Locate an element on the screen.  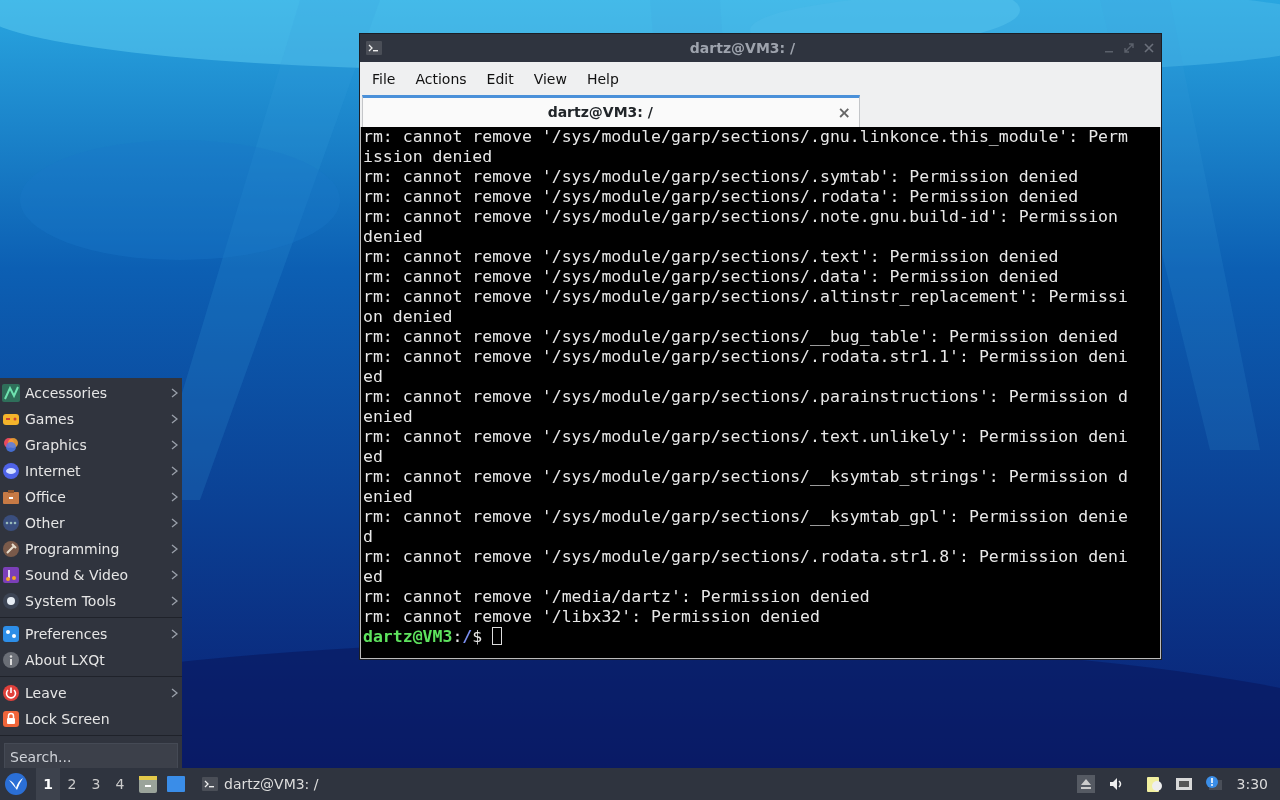
task-button: dartz@VM3: / is located at coordinates (260, 784).